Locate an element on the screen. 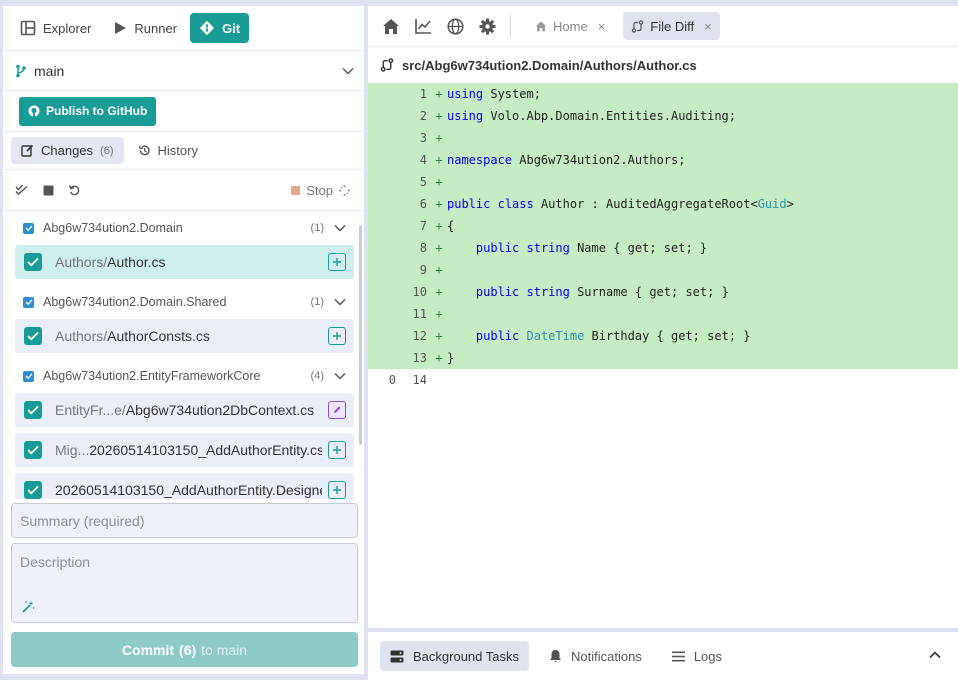 The height and width of the screenshot is (680, 958). tab-notifications: Notifications is located at coordinates (595, 656).